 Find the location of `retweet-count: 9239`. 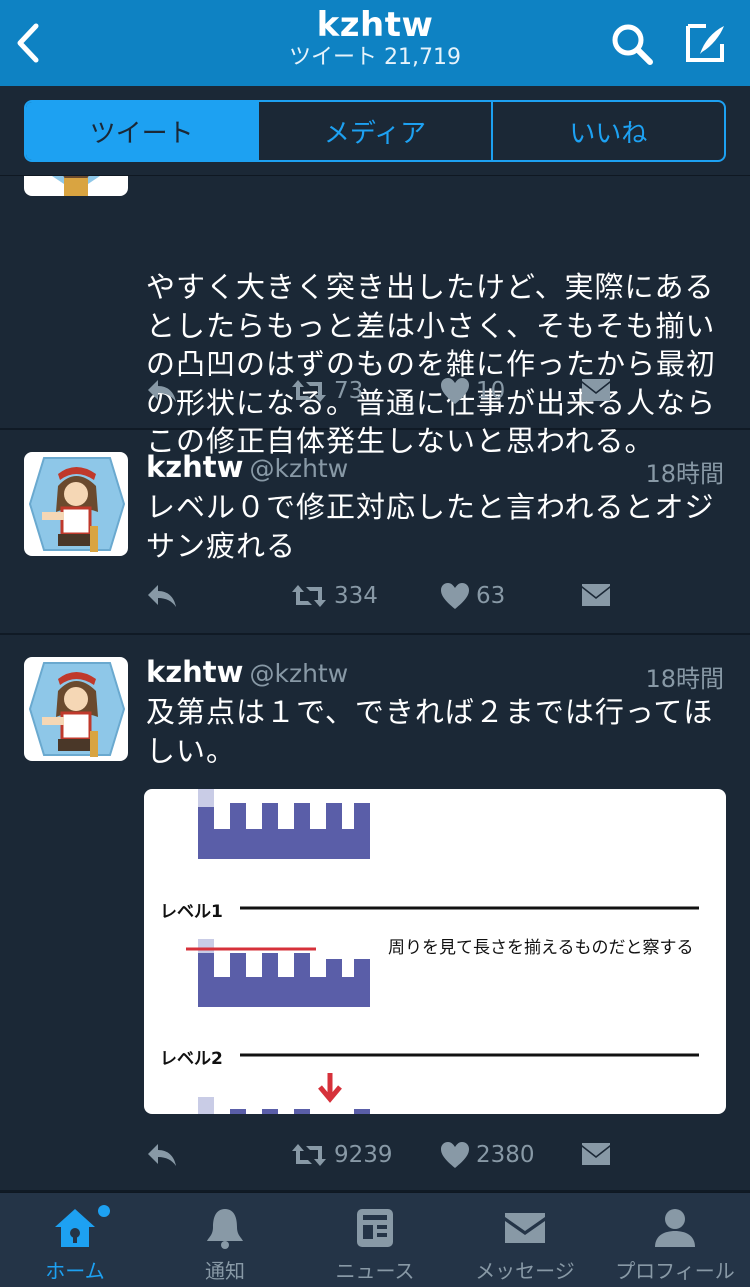

retweet-count: 9239 is located at coordinates (363, 1155).